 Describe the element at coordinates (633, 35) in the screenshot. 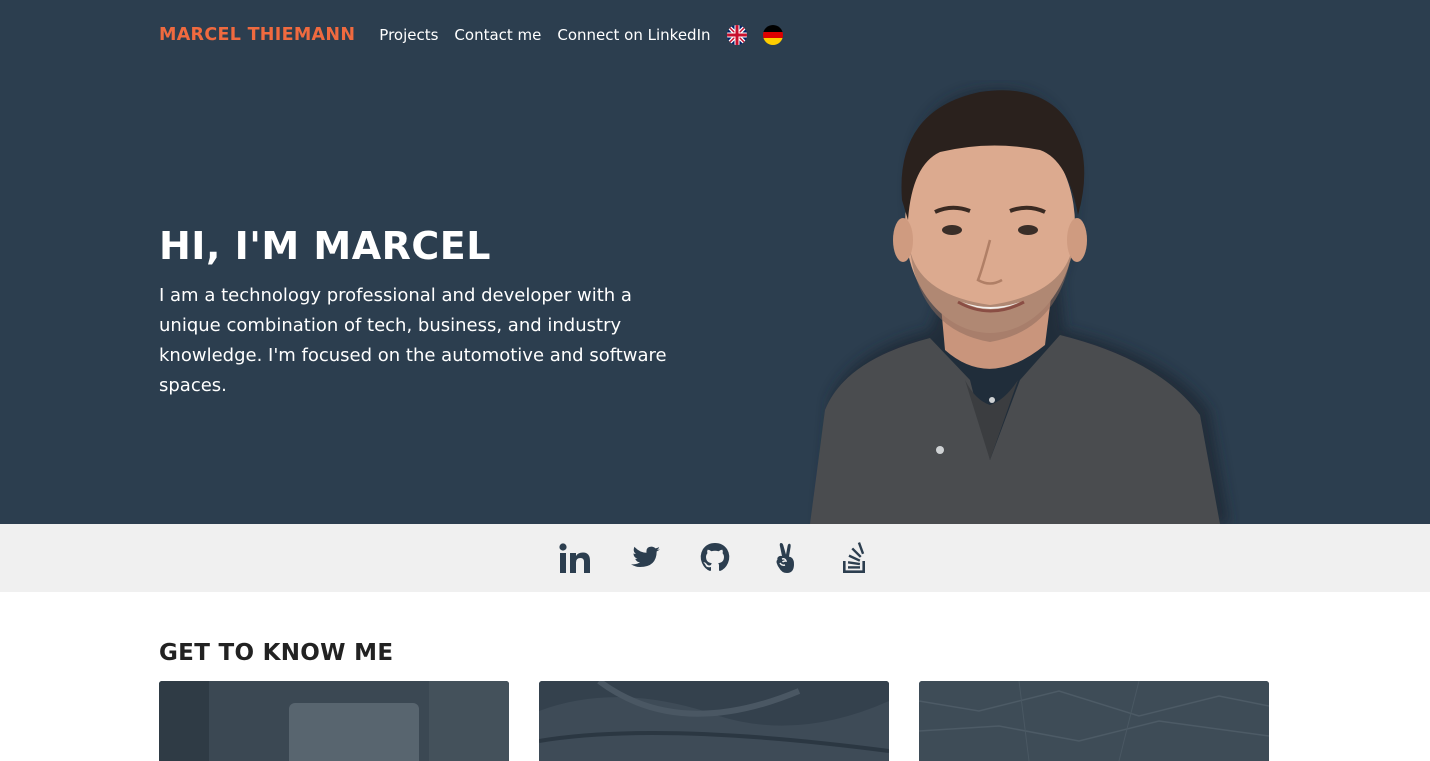

I see `nav-link-linkedin: Connect on LinkedIn` at that location.